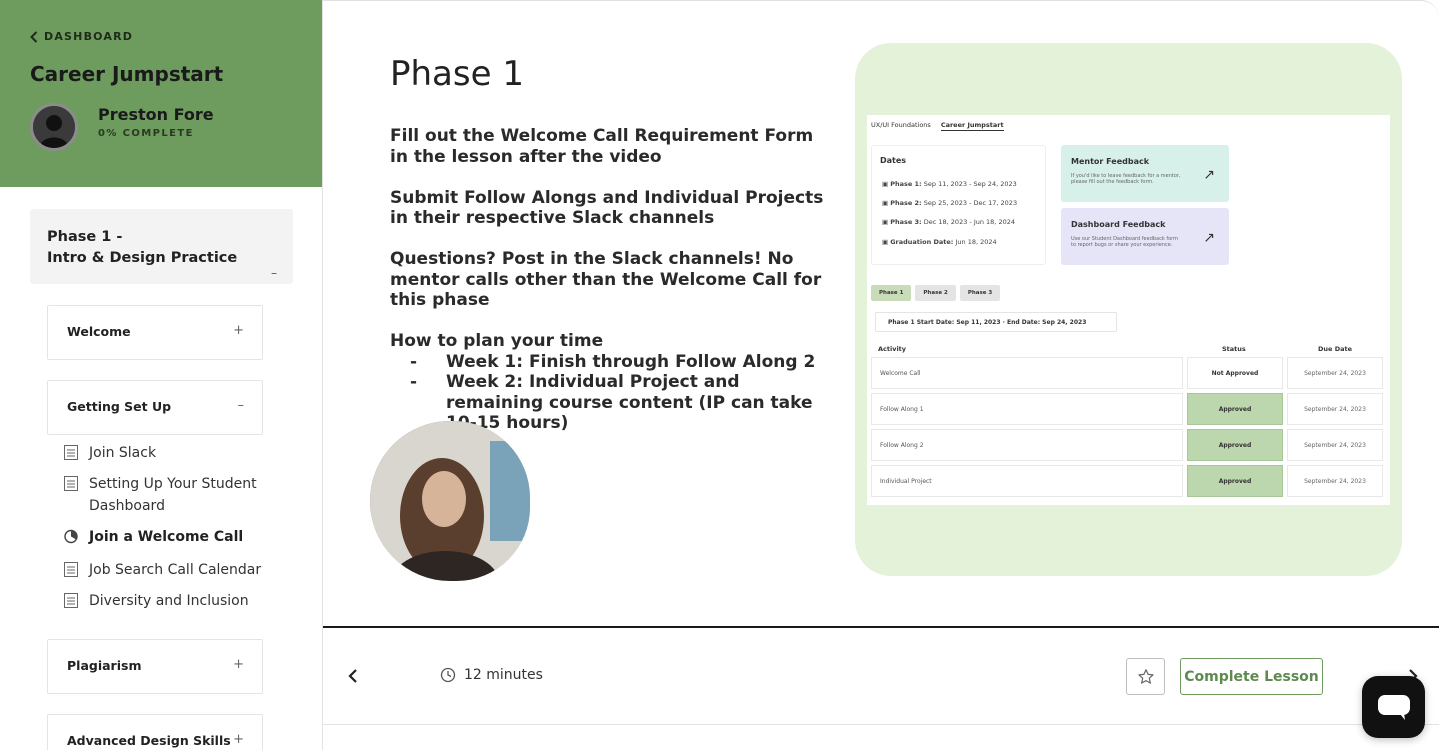 Image resolution: width=1439 pixels, height=750 pixels. What do you see at coordinates (881, 677) in the screenshot?
I see `lesson-controls-bar: 12 minutes Complete Lesson` at bounding box center [881, 677].